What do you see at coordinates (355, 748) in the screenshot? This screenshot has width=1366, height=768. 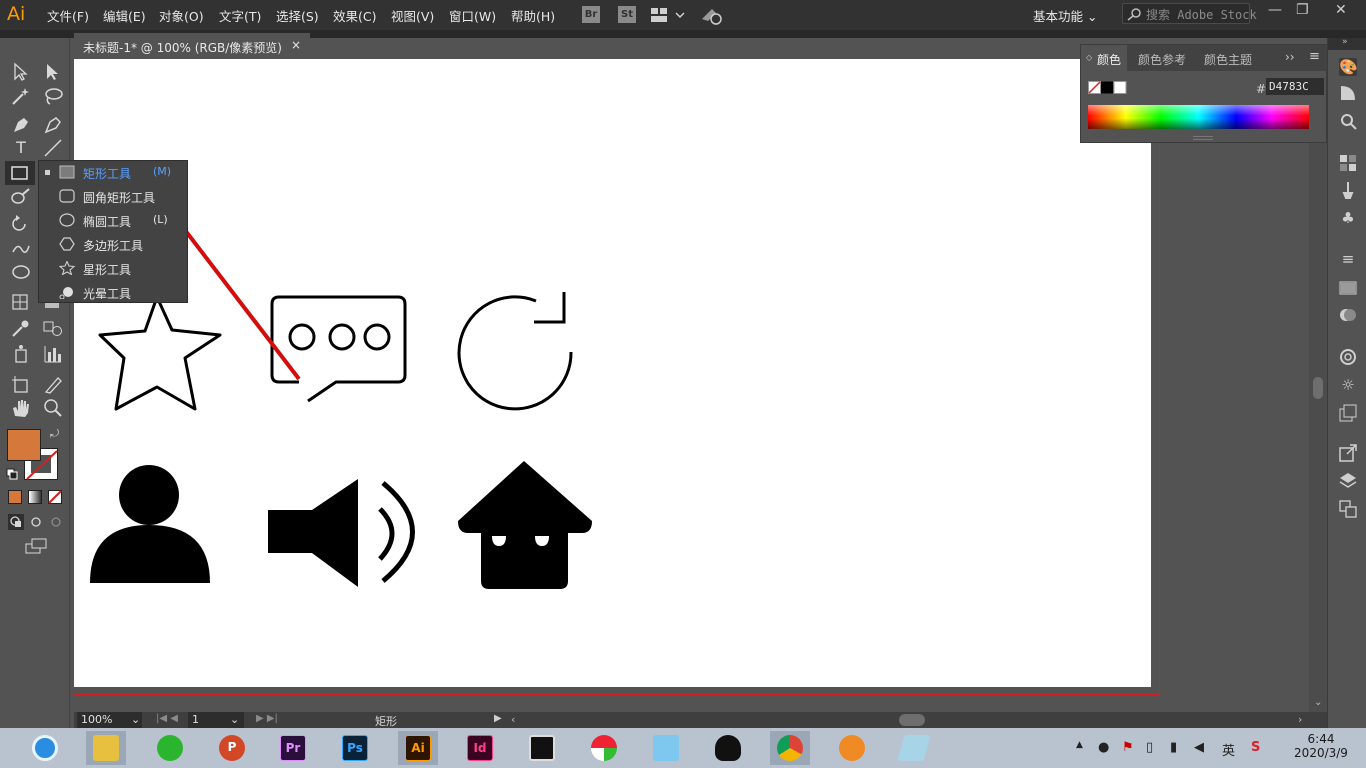 I see `taskbar-app-photoshop: Ps` at bounding box center [355, 748].